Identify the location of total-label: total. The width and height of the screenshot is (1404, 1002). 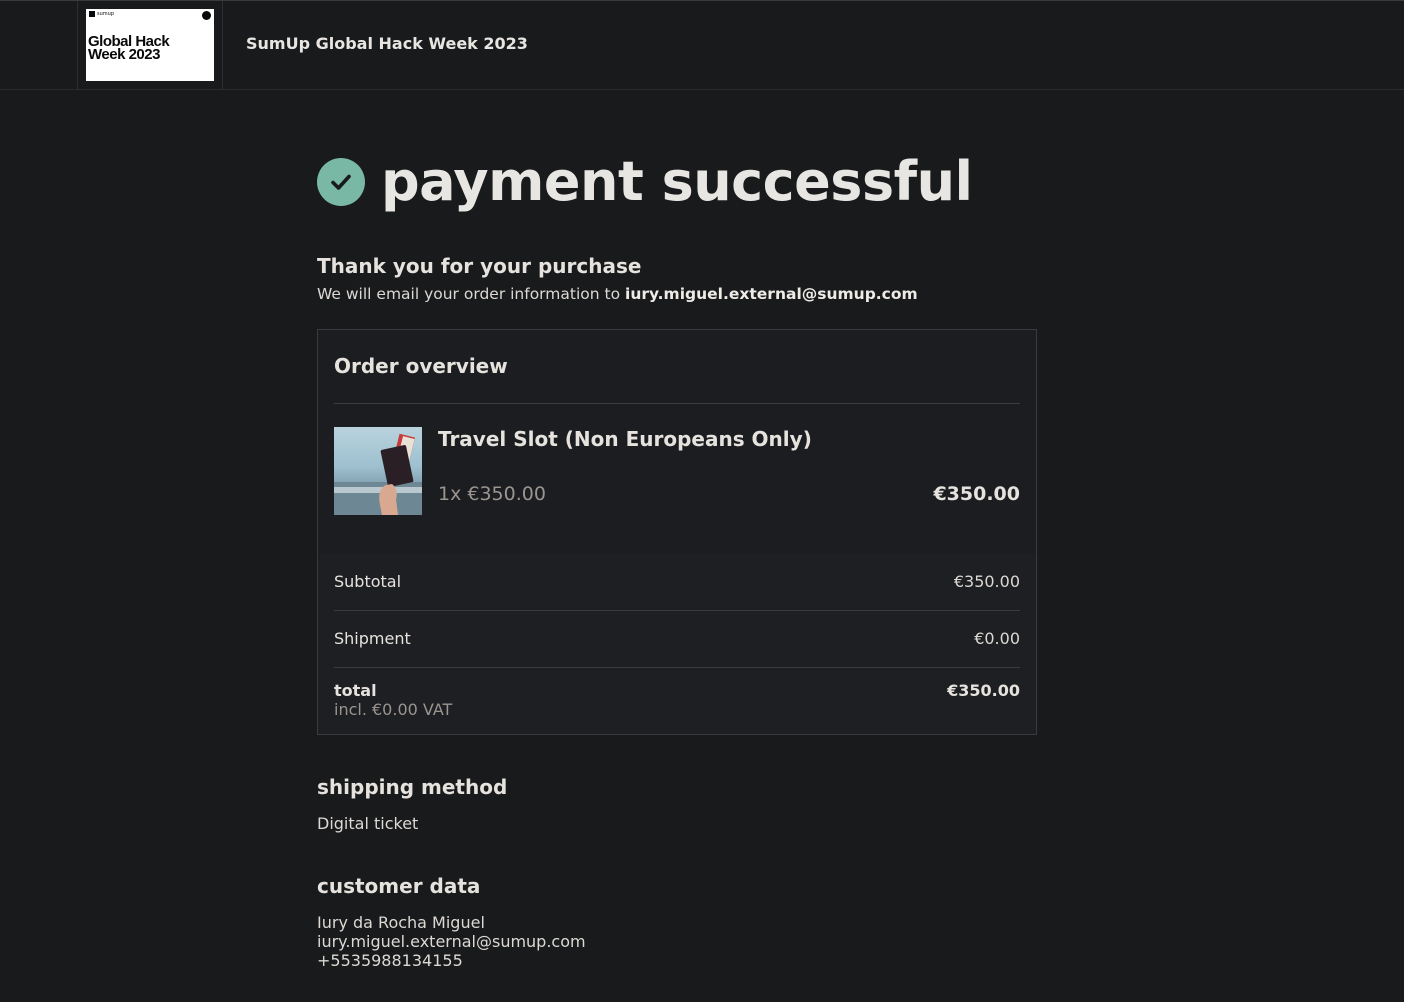
(355, 690).